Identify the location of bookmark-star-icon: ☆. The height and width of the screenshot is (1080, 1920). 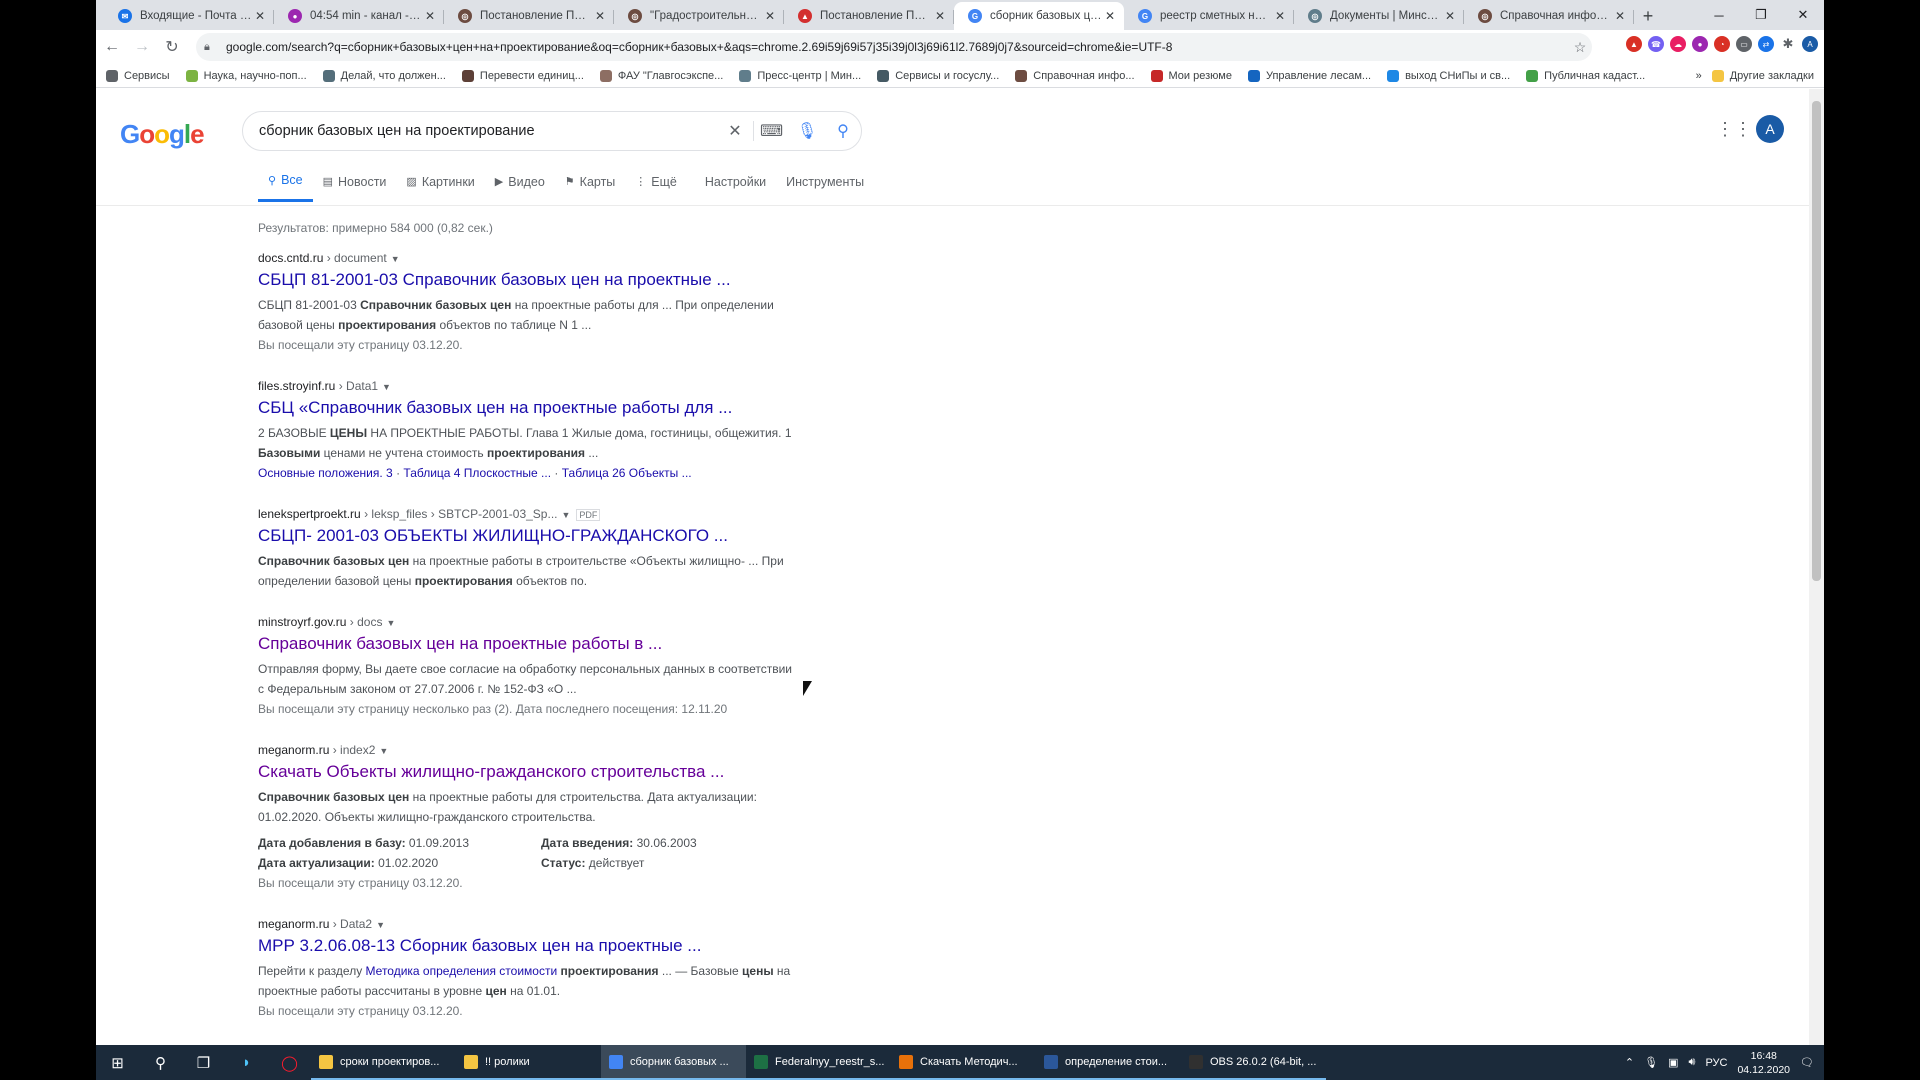
(1580, 47).